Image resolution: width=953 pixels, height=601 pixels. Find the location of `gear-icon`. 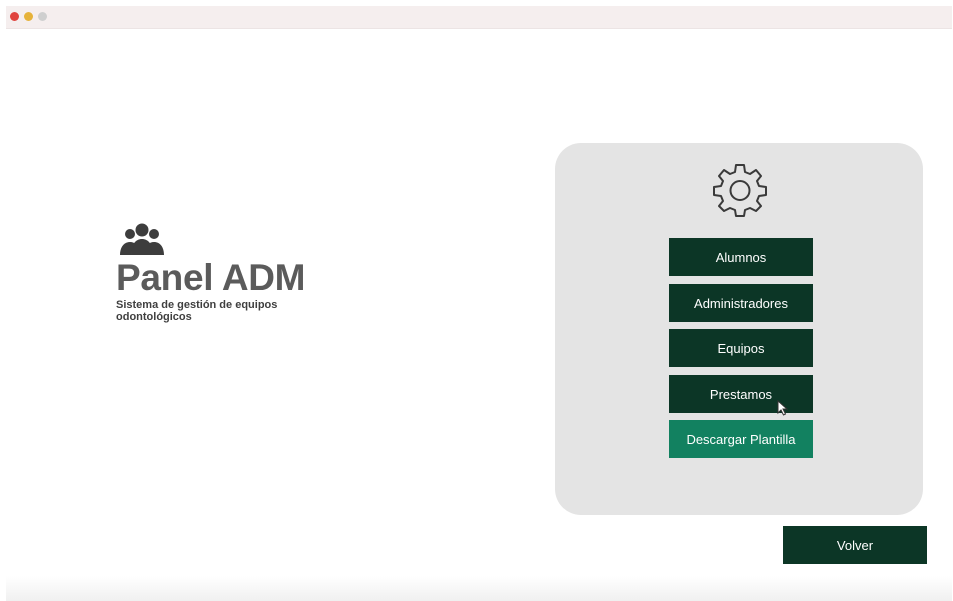

gear-icon is located at coordinates (740, 190).